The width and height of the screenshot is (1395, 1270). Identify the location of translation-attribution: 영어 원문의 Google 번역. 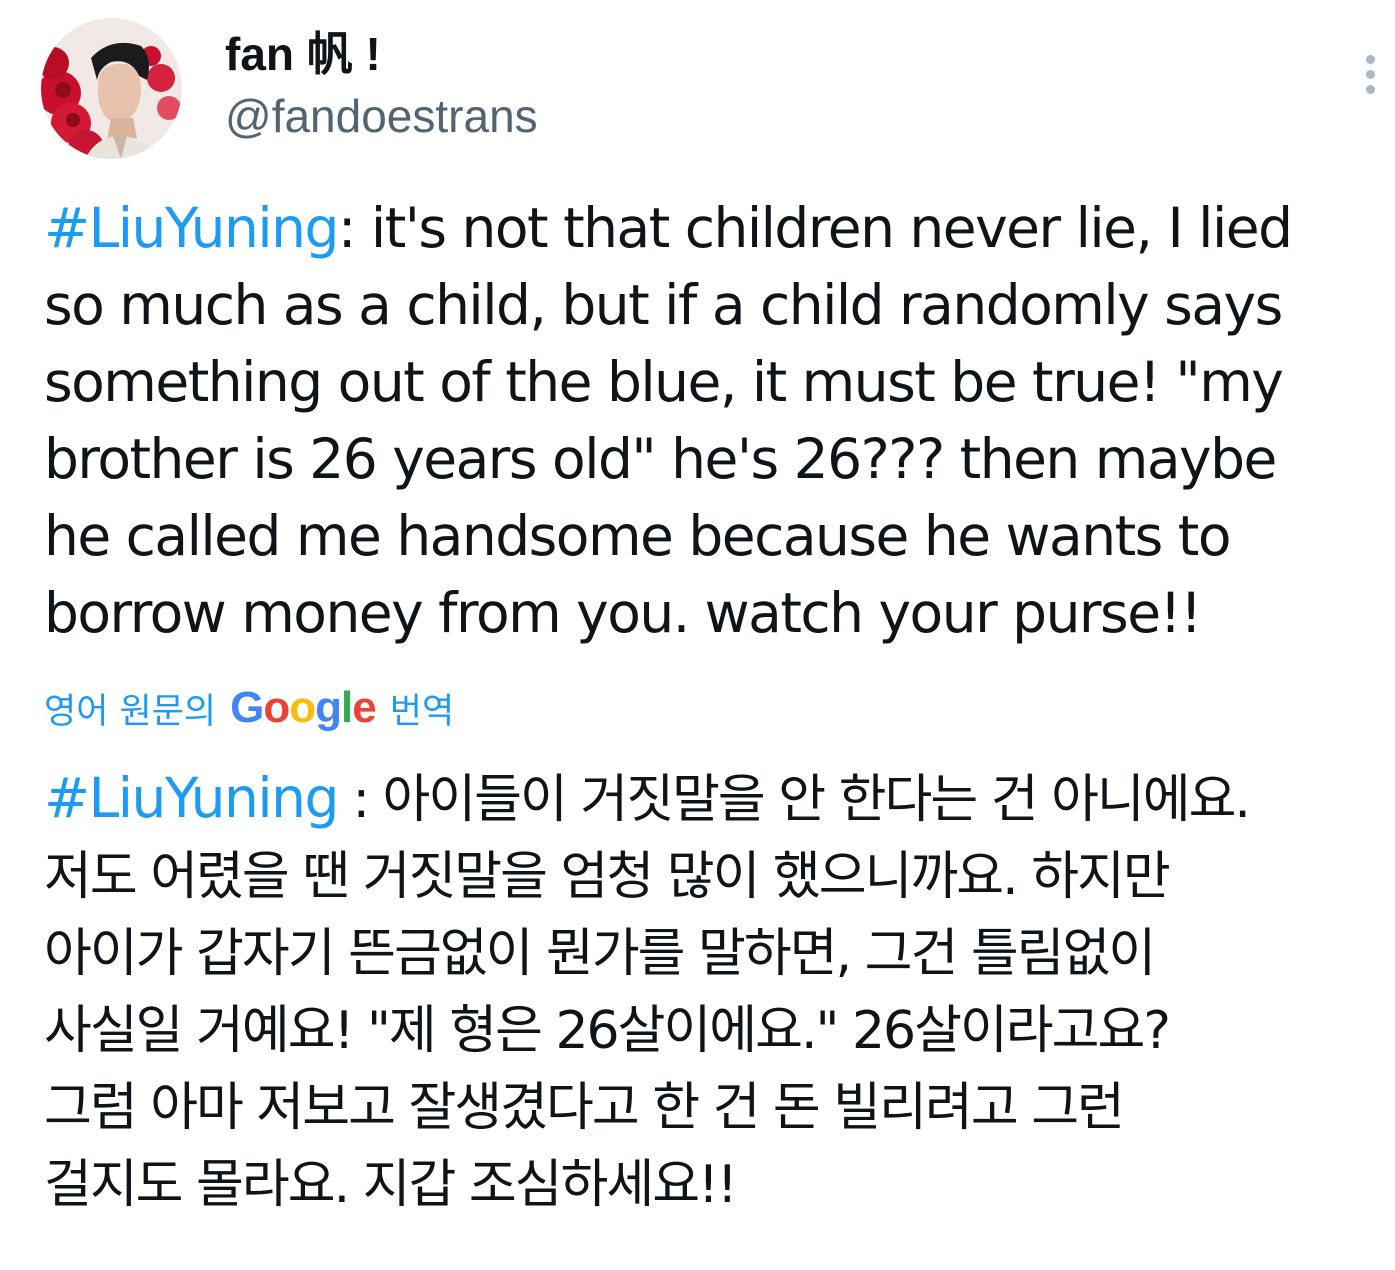
(249, 708).